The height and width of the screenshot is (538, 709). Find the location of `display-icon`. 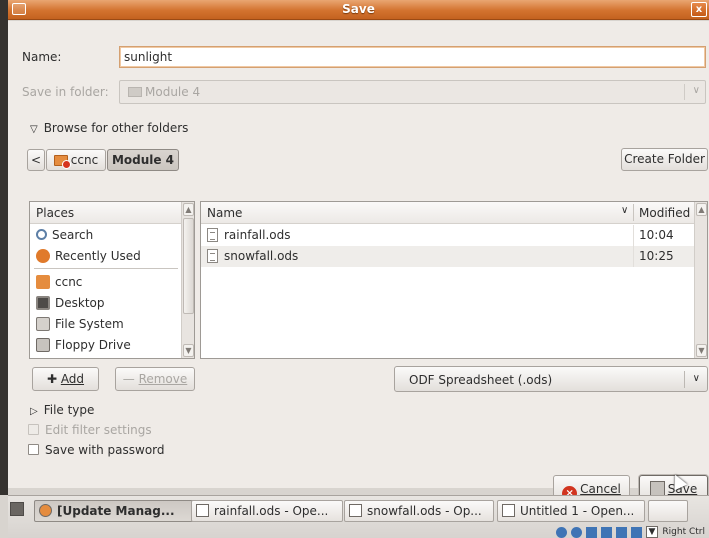

display-icon is located at coordinates (621, 532).